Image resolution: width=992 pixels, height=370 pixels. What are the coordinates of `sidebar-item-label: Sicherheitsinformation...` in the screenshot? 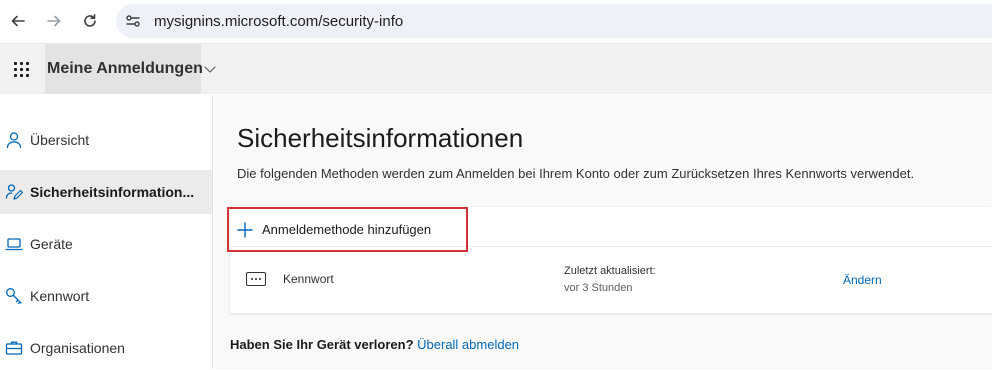 It's located at (112, 192).